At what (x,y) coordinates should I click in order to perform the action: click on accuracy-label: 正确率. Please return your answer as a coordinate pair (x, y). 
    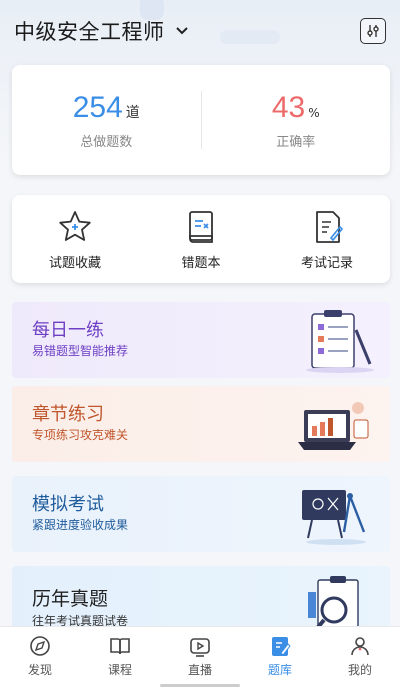
    Looking at the image, I should click on (296, 142).